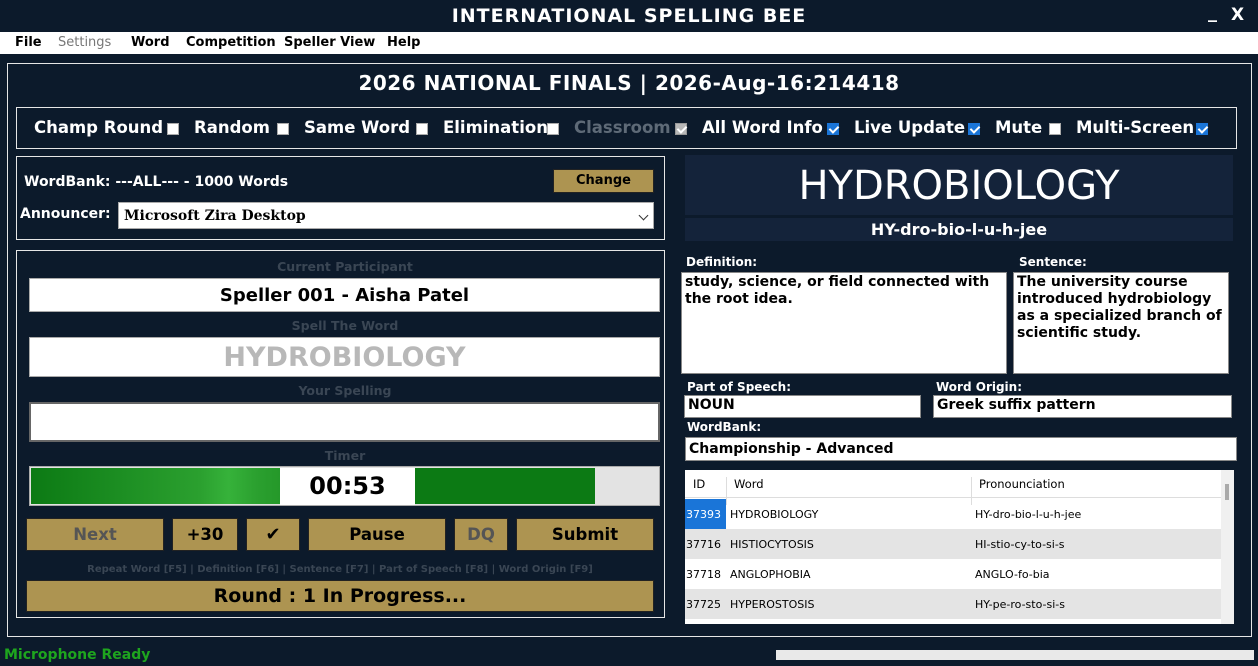 This screenshot has width=1258, height=666. What do you see at coordinates (699, 484) in the screenshot?
I see `header-id: ID` at bounding box center [699, 484].